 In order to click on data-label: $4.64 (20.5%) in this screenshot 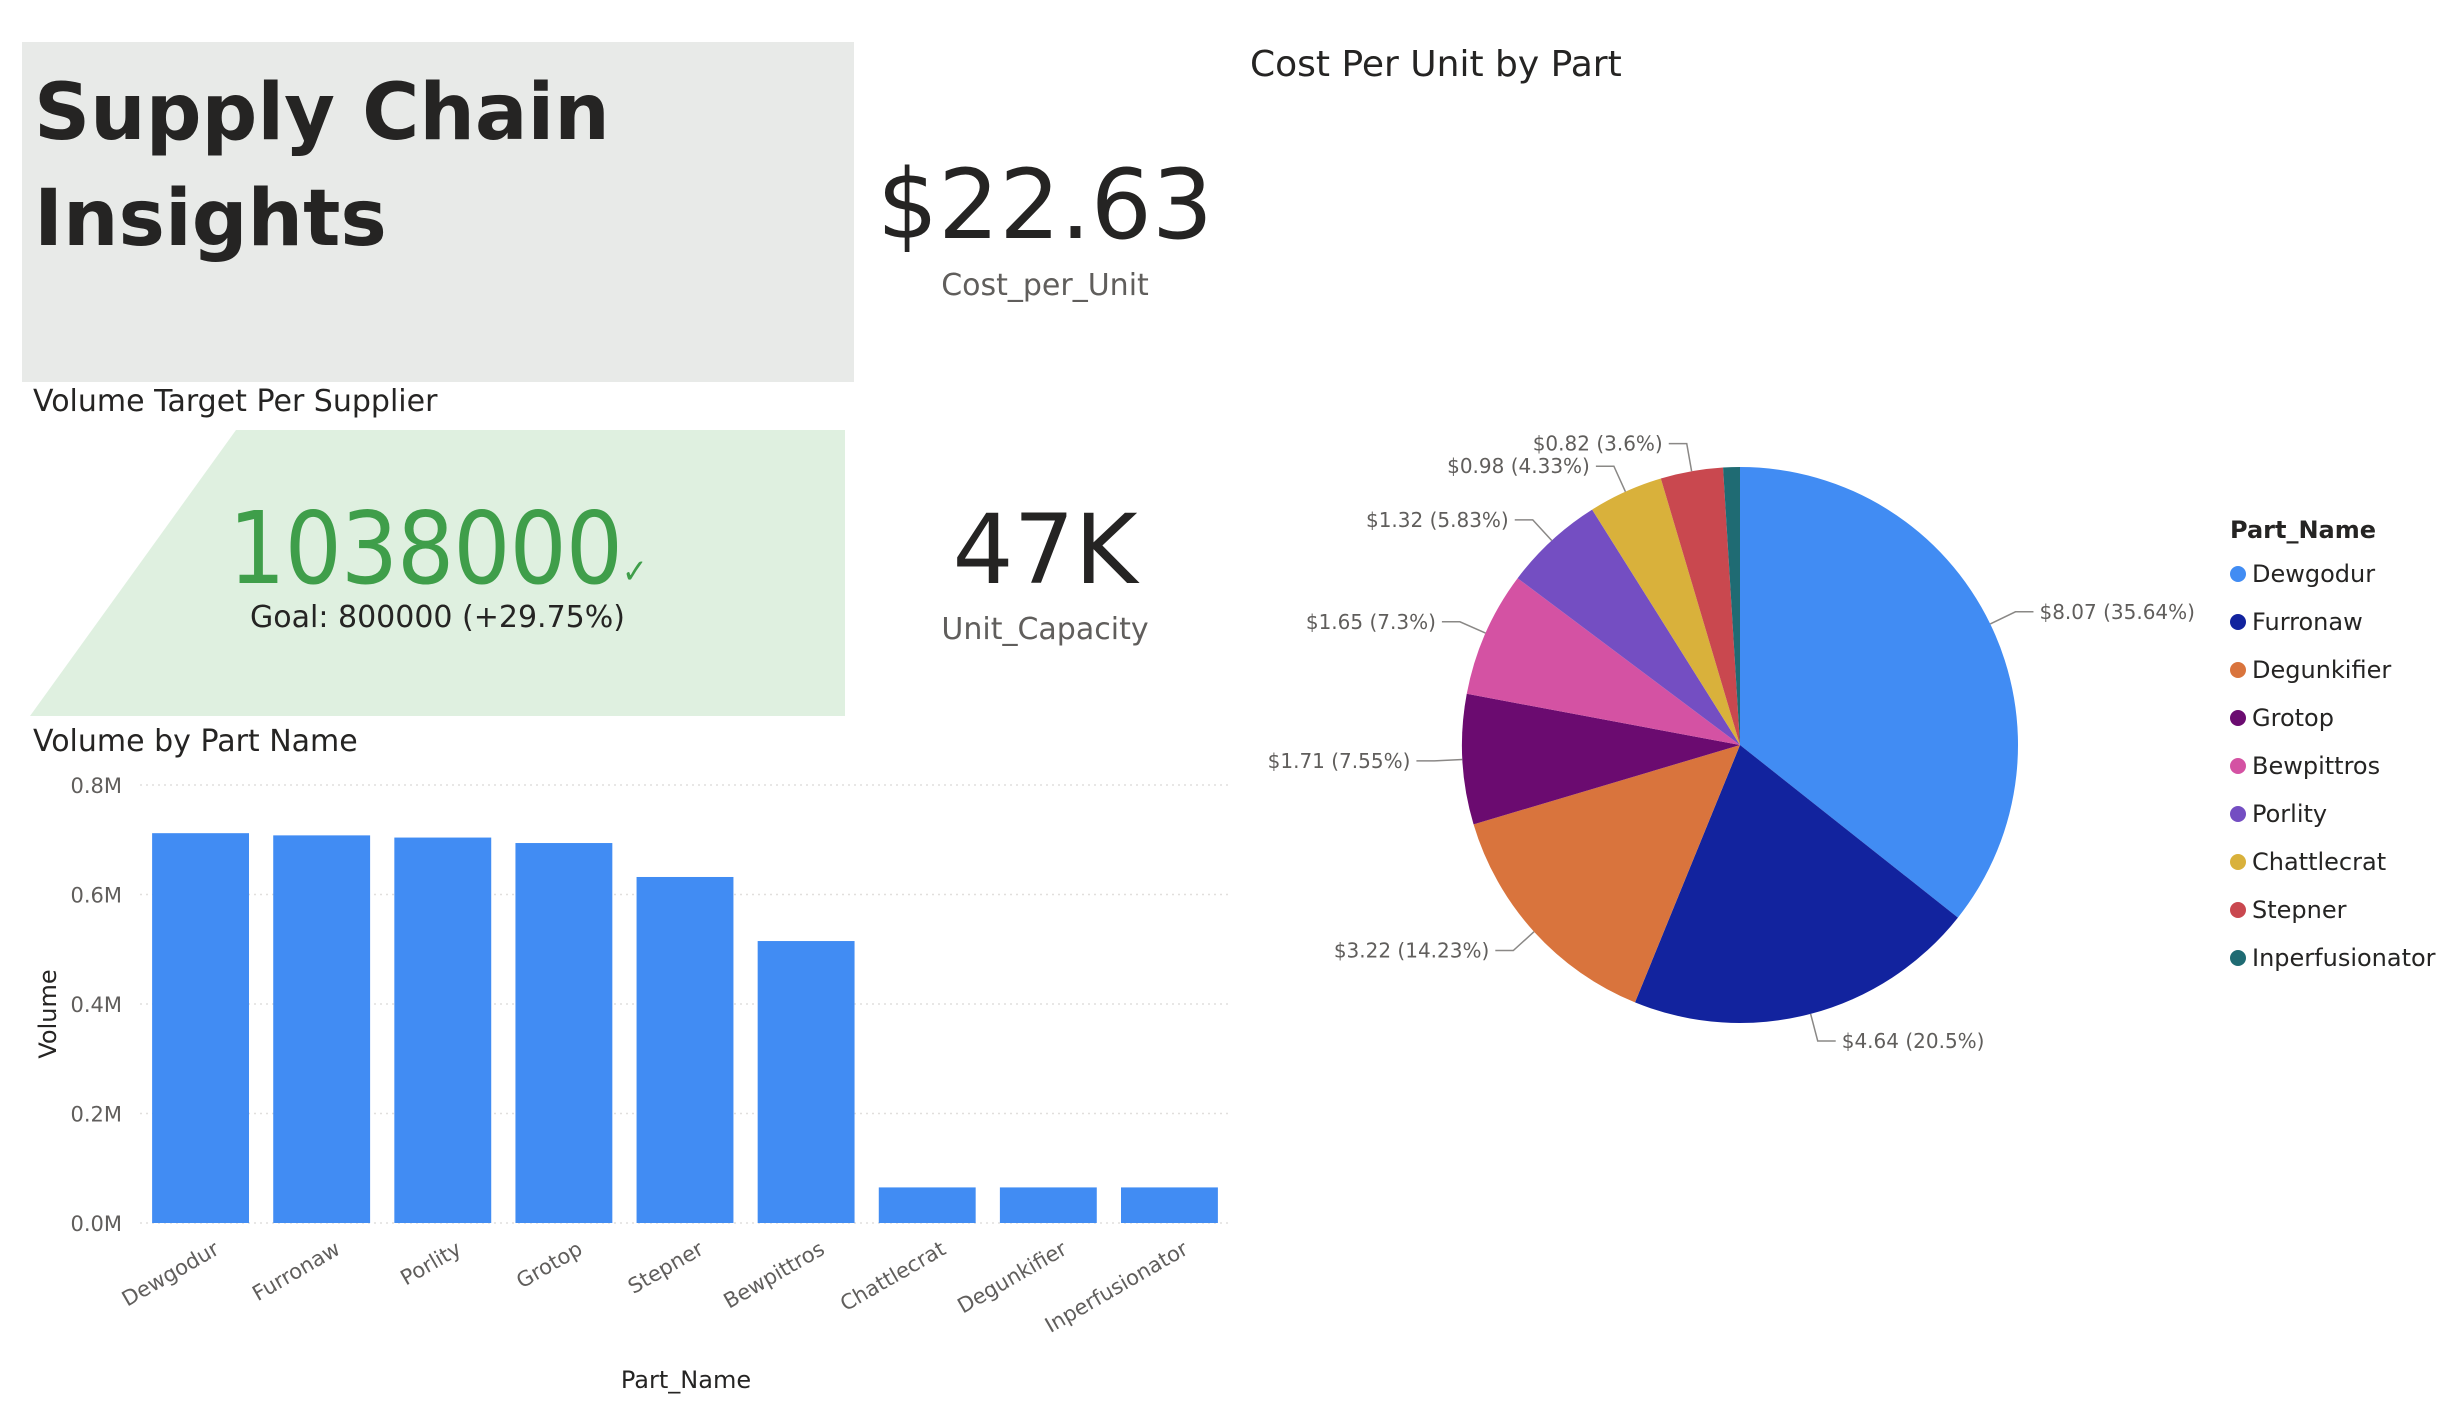, I will do `click(1913, 1041)`.